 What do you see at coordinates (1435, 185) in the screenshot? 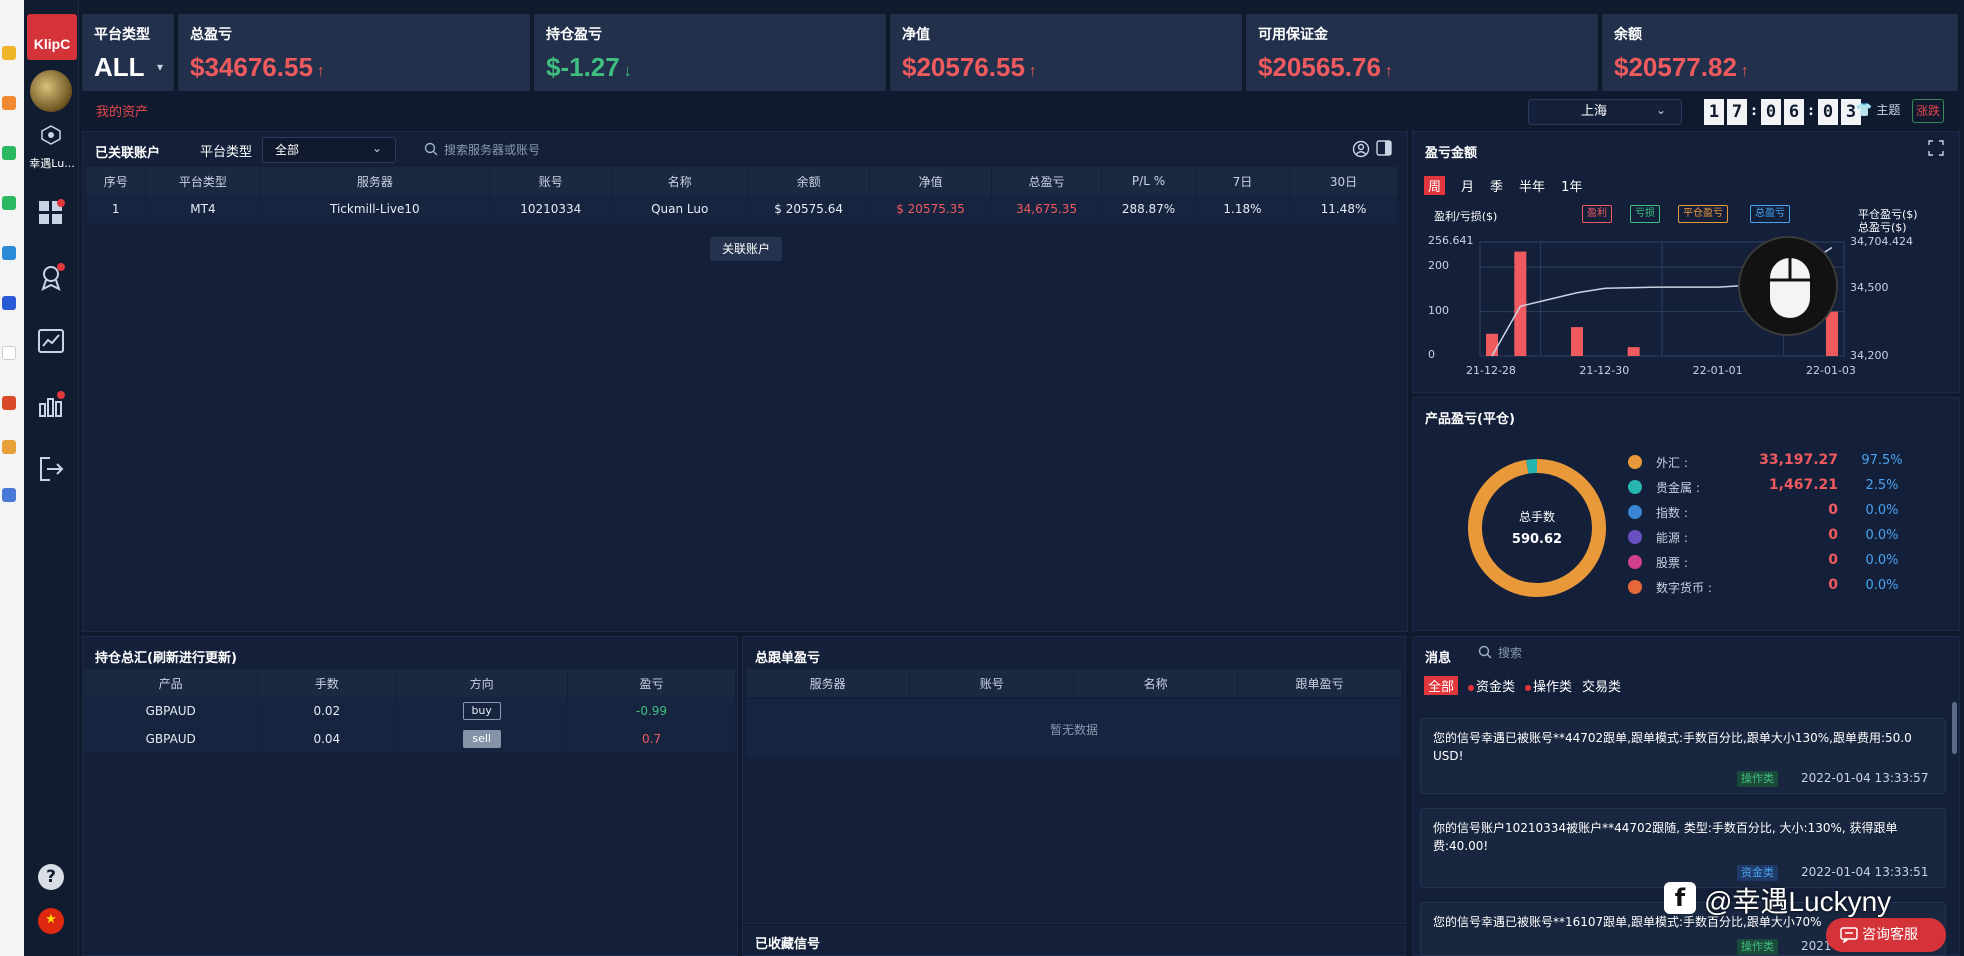
I see `tab-week: 周` at bounding box center [1435, 185].